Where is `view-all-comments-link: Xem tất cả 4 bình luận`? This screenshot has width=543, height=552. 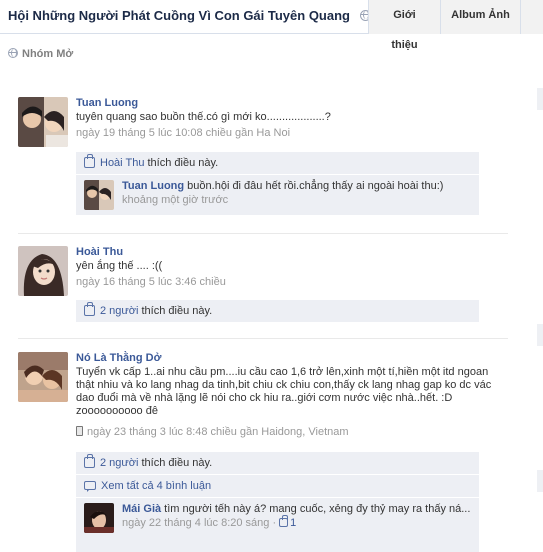
view-all-comments-link: Xem tất cả 4 bình luận is located at coordinates (156, 486).